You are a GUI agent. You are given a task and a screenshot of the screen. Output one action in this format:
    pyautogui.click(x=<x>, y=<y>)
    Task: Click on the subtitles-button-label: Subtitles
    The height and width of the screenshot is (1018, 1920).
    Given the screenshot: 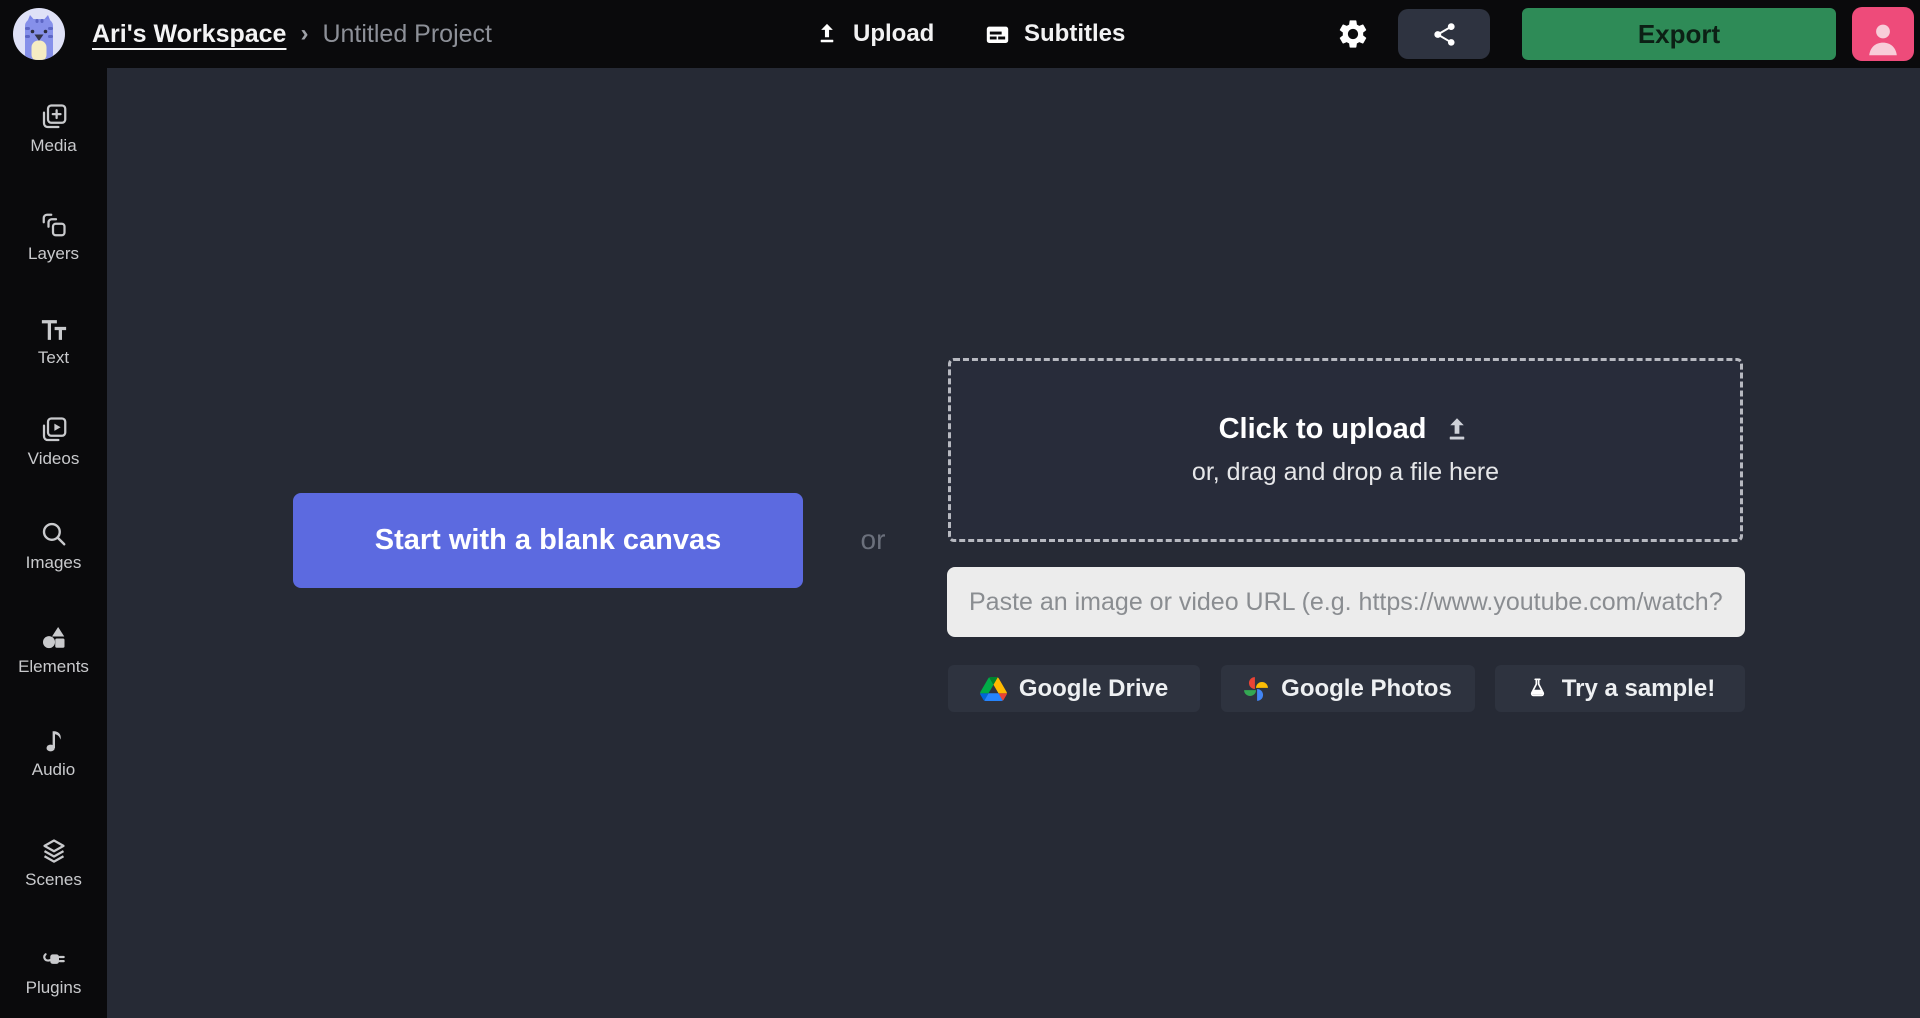 What is the action you would take?
    pyautogui.click(x=1075, y=33)
    